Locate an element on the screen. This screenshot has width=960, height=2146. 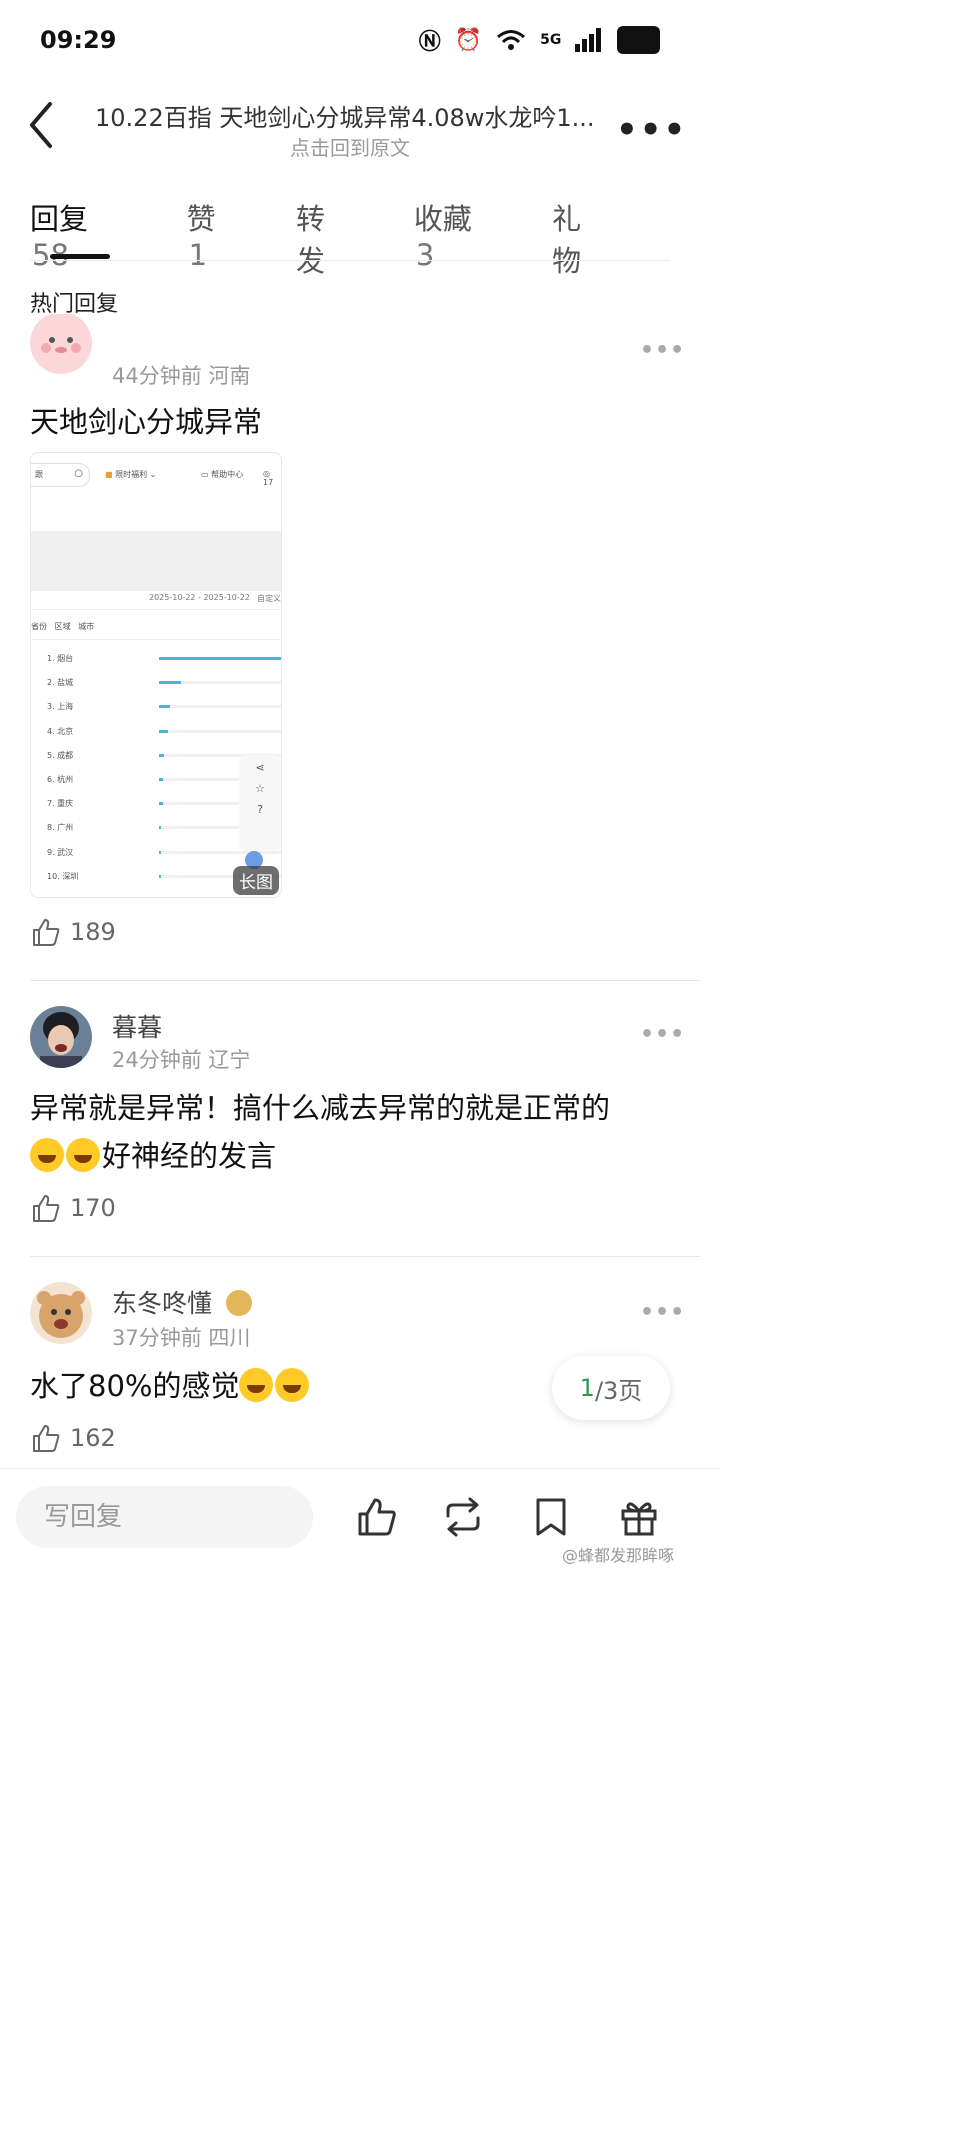
status-icons: Ⓝ ⏰ 5G 72 is located at coordinates (539, 40).